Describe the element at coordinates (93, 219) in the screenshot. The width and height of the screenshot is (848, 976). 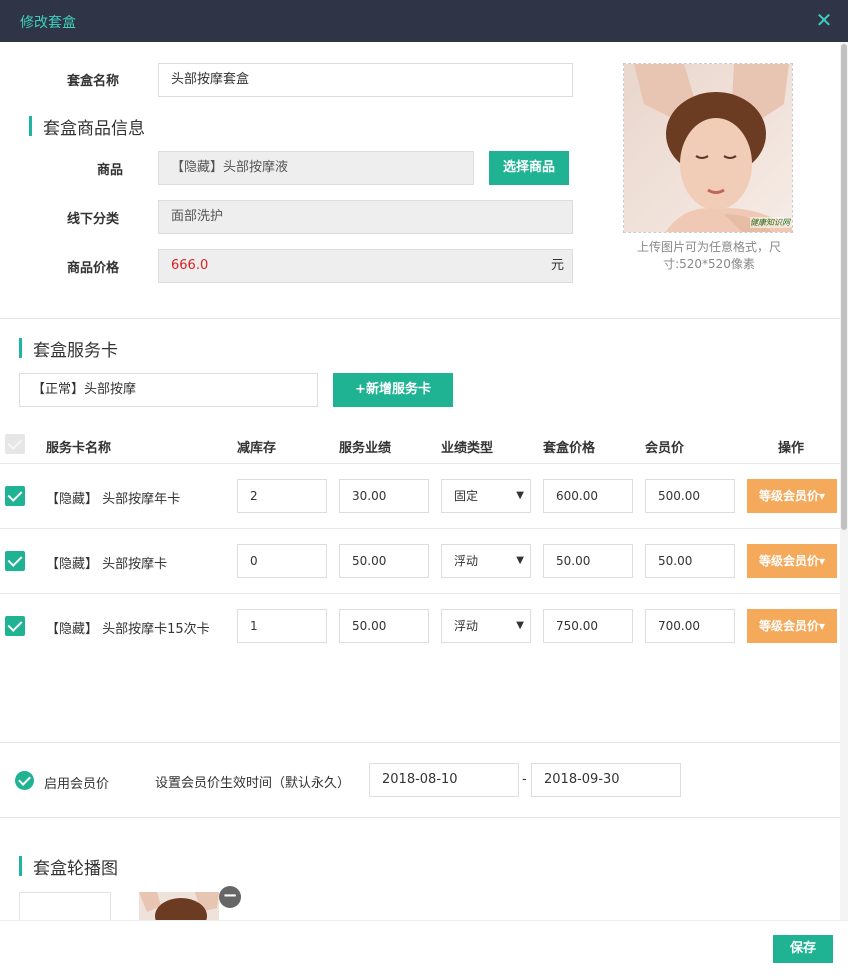
I see `category-label: 线下分类` at that location.